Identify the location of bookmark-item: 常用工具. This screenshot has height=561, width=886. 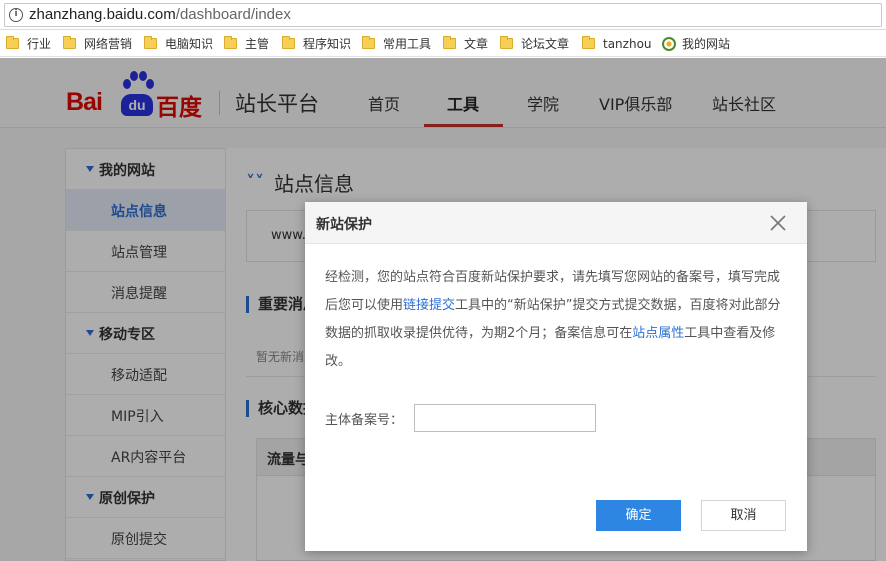
(396, 43).